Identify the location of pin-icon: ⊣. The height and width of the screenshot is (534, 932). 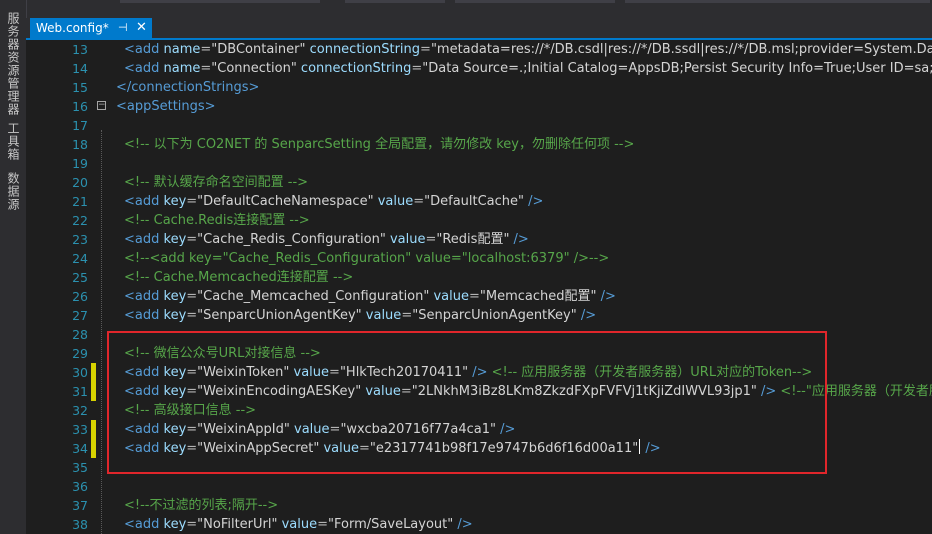
(123, 28).